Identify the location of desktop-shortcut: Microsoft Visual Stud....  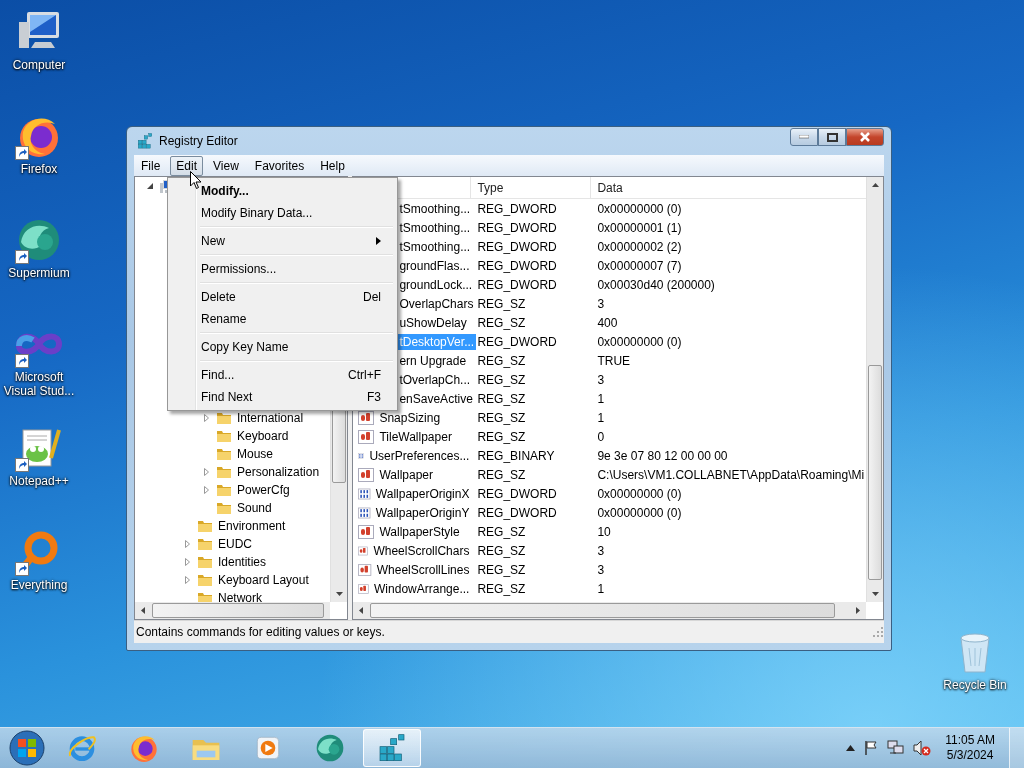
(39, 363).